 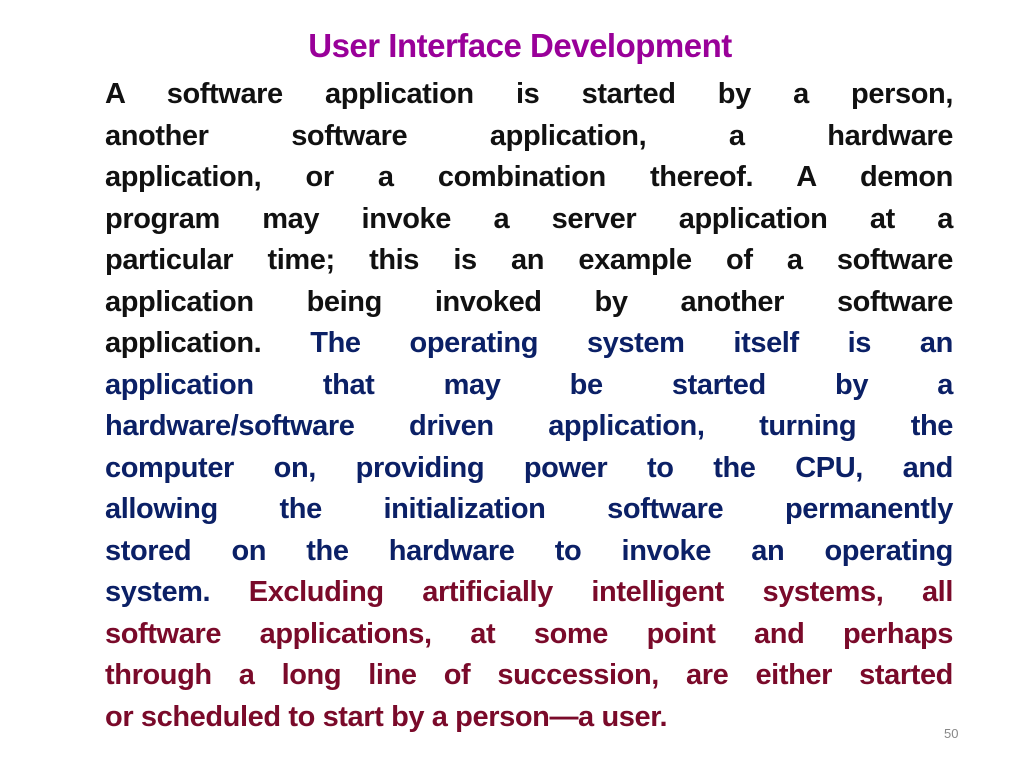 I want to click on text-segment: another software application, a hardware, so click(x=529, y=135).